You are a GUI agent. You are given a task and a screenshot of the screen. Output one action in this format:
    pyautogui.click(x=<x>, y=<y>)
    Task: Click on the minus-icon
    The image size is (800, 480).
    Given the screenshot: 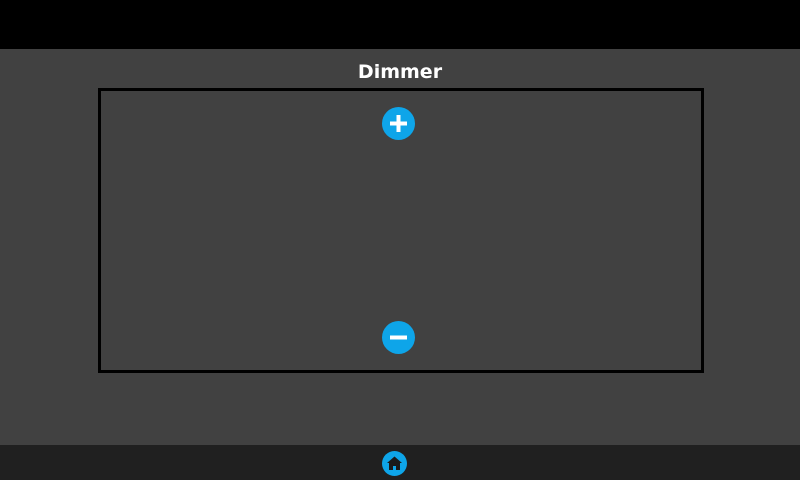 What is the action you would take?
    pyautogui.click(x=398, y=337)
    